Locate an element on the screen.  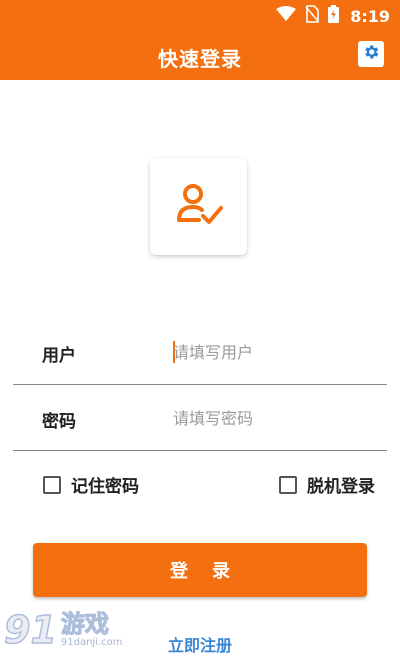
status-time: 8:19 is located at coordinates (370, 16).